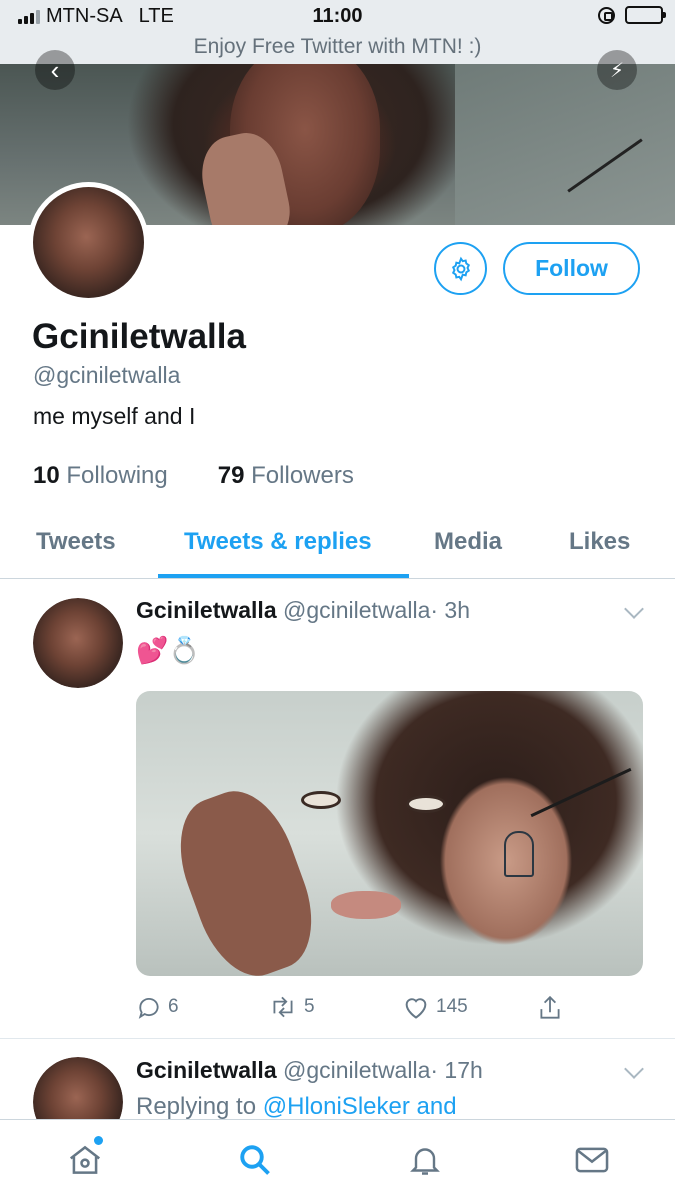 This screenshot has width=675, height=1200. I want to click on active-tab-indicator, so click(283, 576).